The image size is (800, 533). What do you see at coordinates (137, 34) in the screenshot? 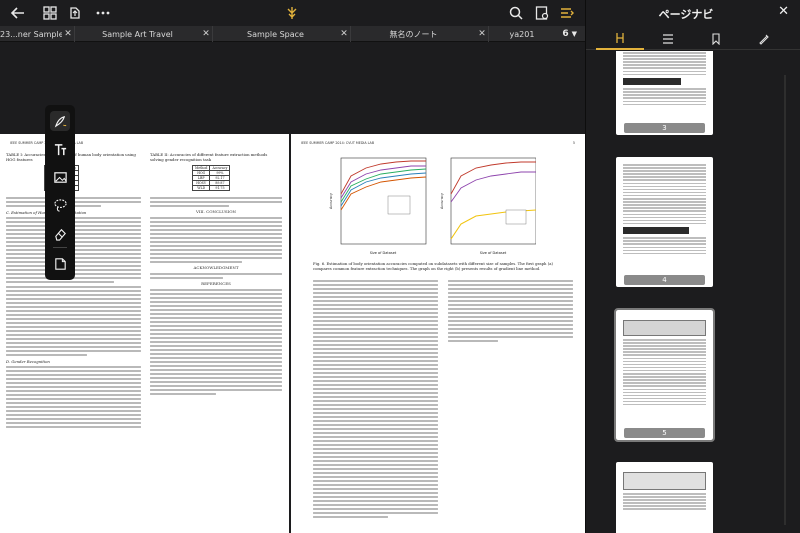
I see `tab-label: Sample Art Travel` at bounding box center [137, 34].